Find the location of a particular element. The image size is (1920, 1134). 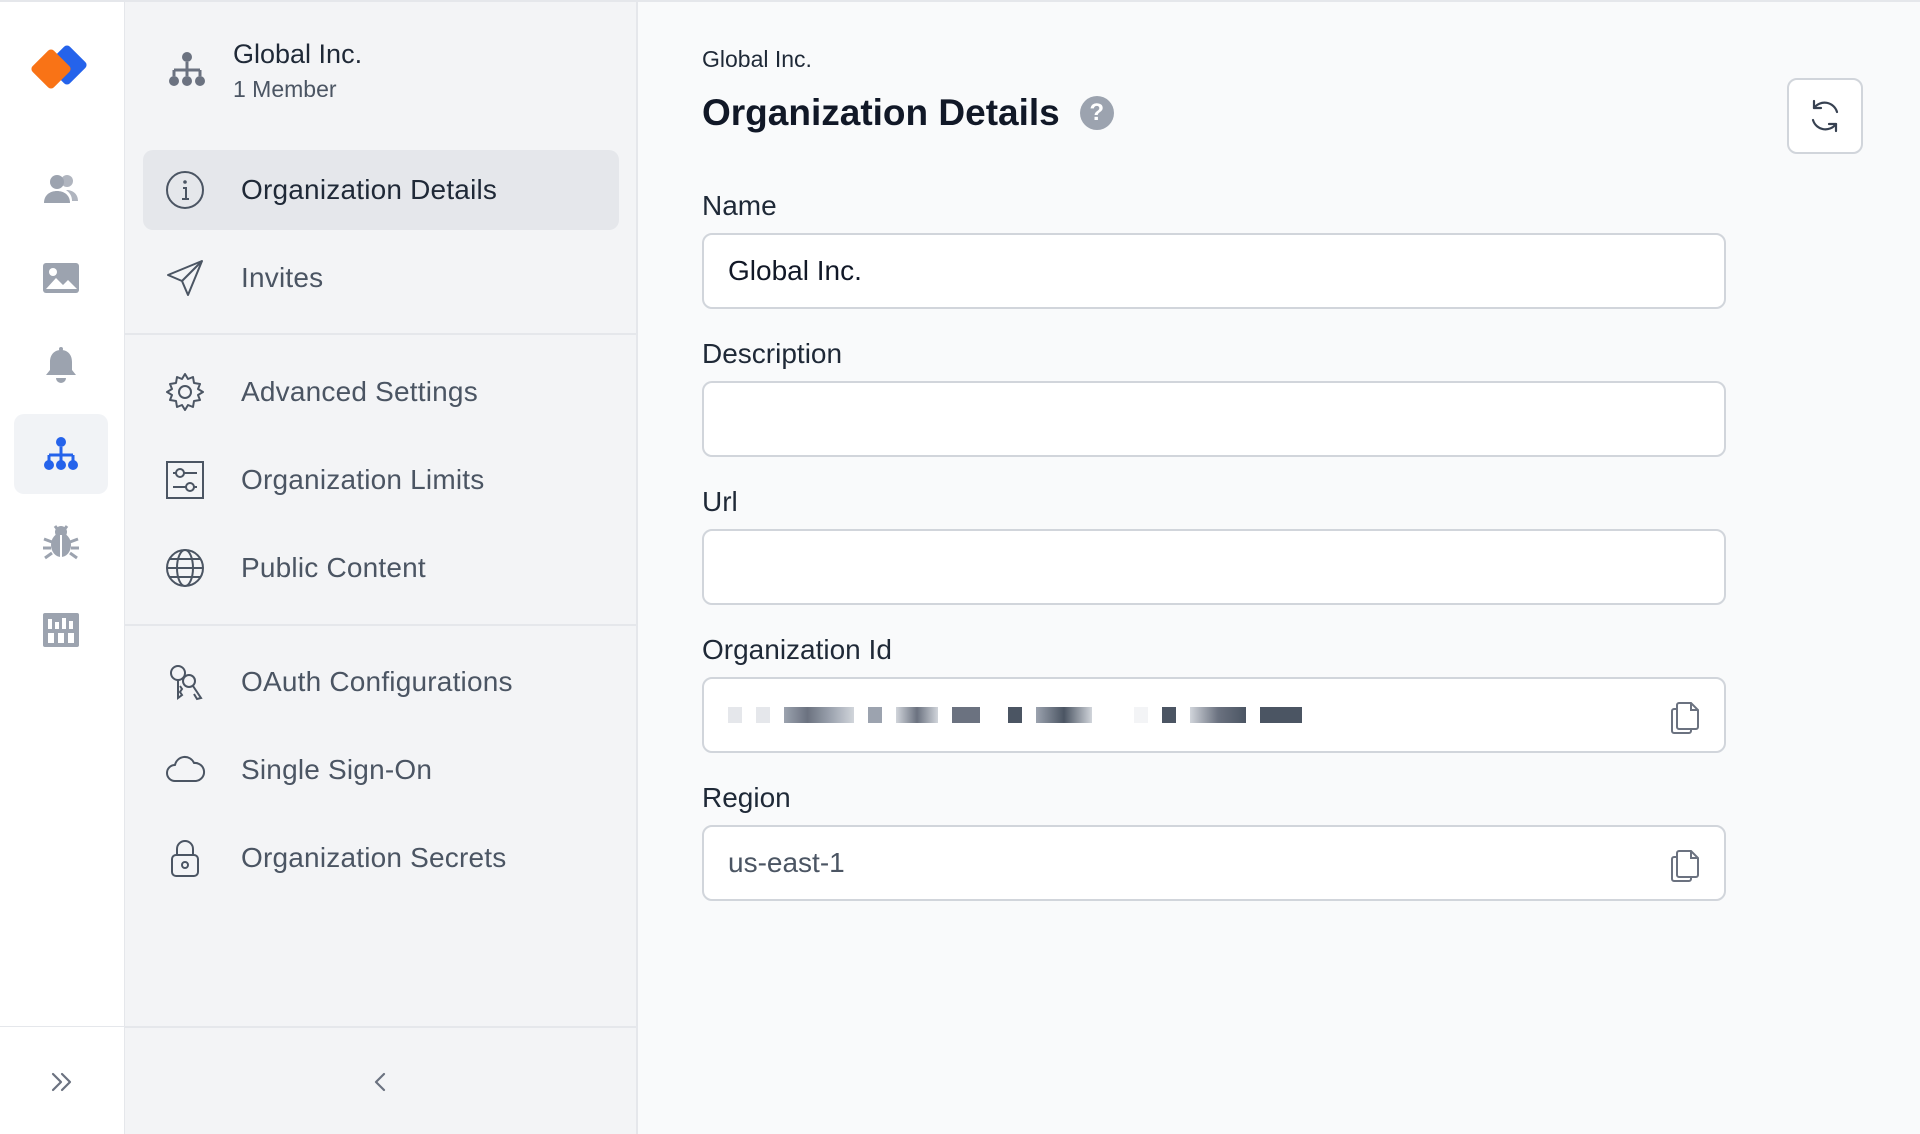

send-icon is located at coordinates (185, 278).